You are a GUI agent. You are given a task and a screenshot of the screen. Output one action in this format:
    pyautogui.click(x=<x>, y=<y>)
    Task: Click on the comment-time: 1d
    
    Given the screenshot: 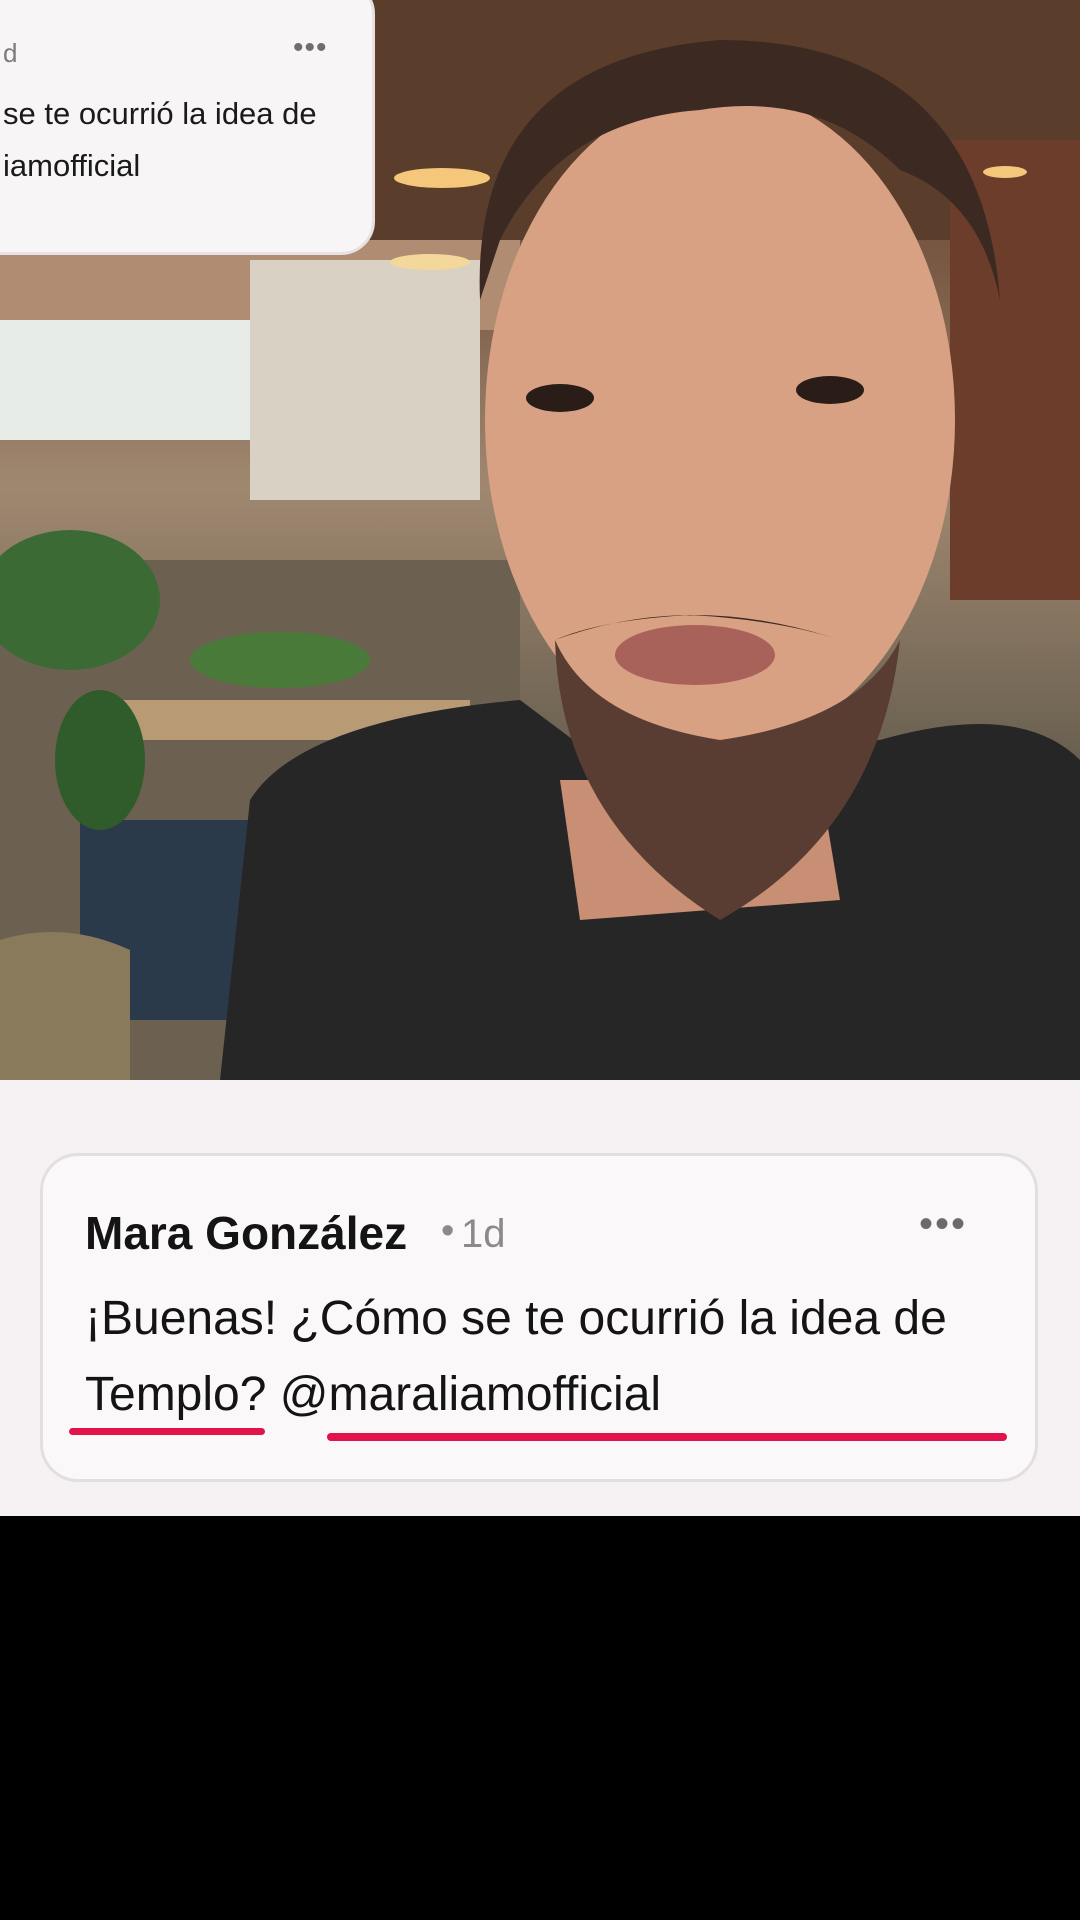 What is the action you would take?
    pyautogui.click(x=483, y=1234)
    